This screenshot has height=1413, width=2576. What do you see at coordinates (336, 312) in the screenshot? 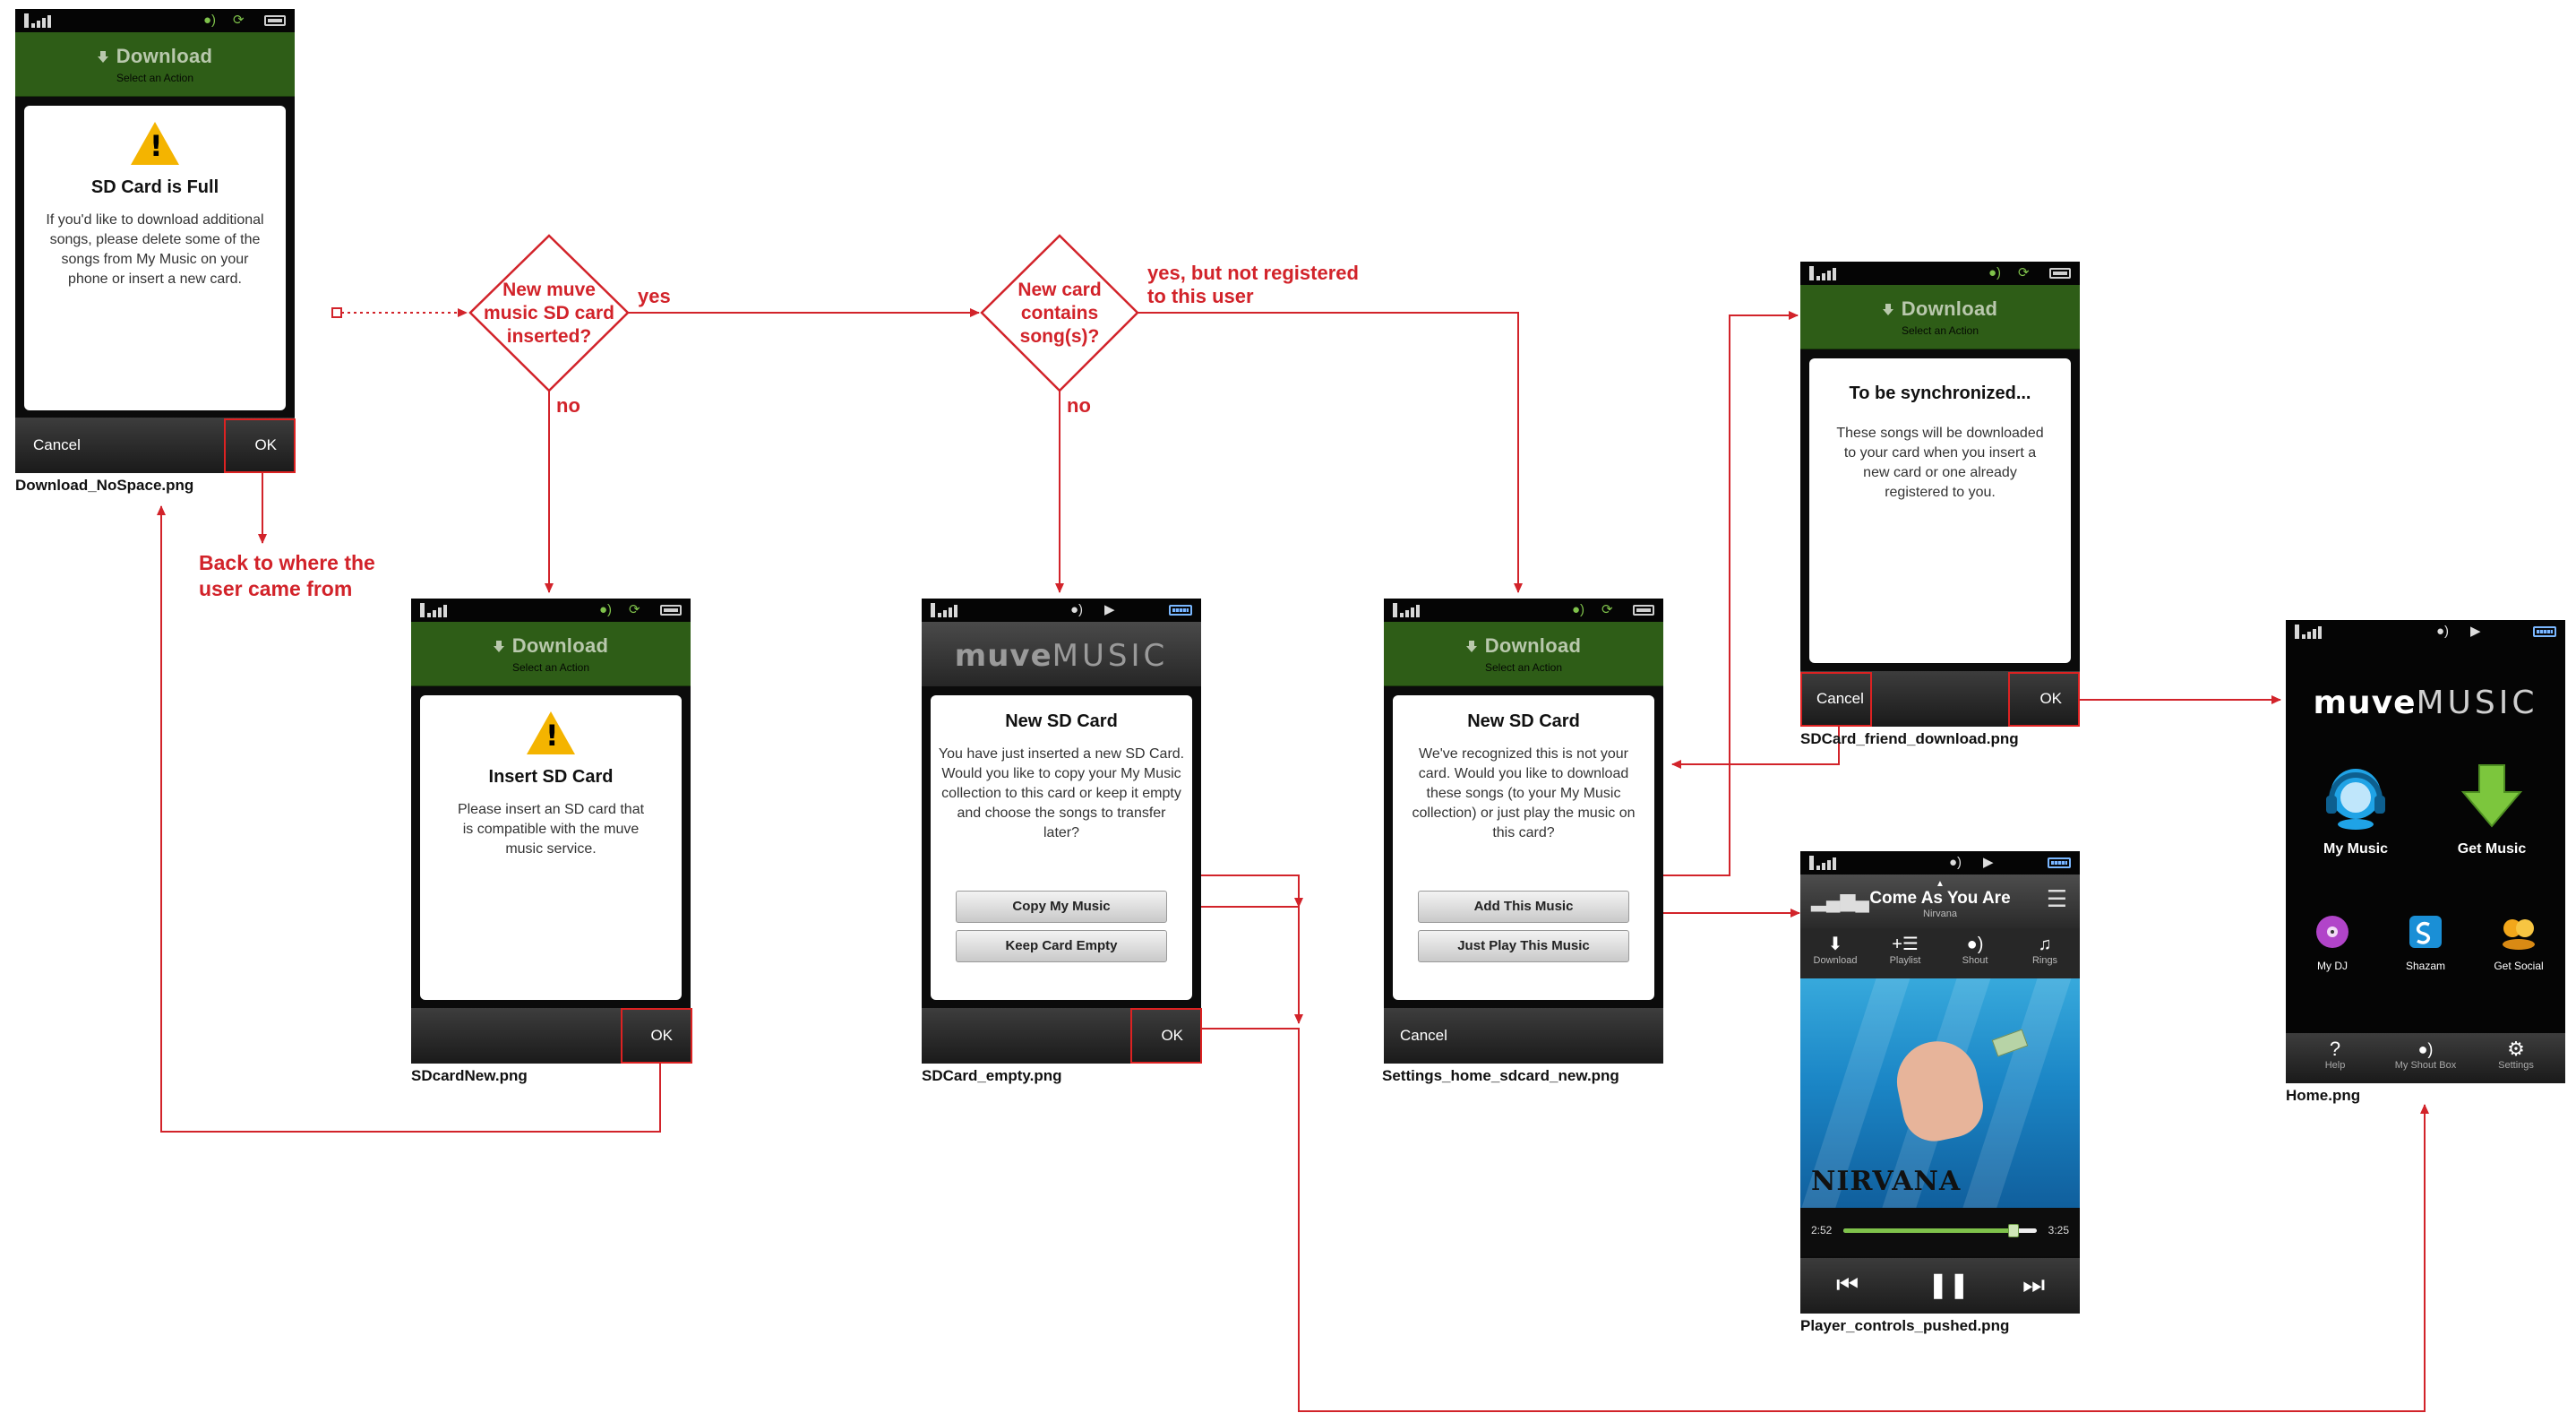
I see `flow-start-marker` at bounding box center [336, 312].